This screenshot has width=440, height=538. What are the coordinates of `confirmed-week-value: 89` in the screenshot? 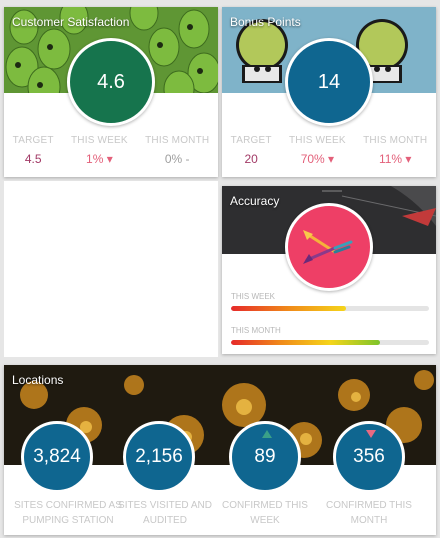 It's located at (265, 456).